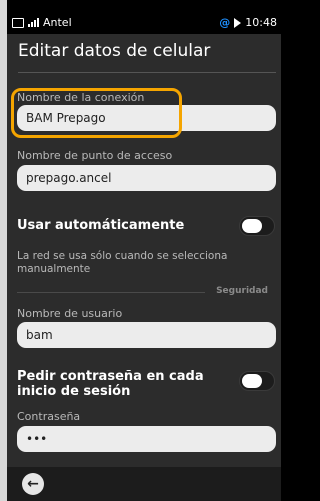 This screenshot has width=320, height=501. What do you see at coordinates (49, 416) in the screenshot?
I see `password-label: Contraseña` at bounding box center [49, 416].